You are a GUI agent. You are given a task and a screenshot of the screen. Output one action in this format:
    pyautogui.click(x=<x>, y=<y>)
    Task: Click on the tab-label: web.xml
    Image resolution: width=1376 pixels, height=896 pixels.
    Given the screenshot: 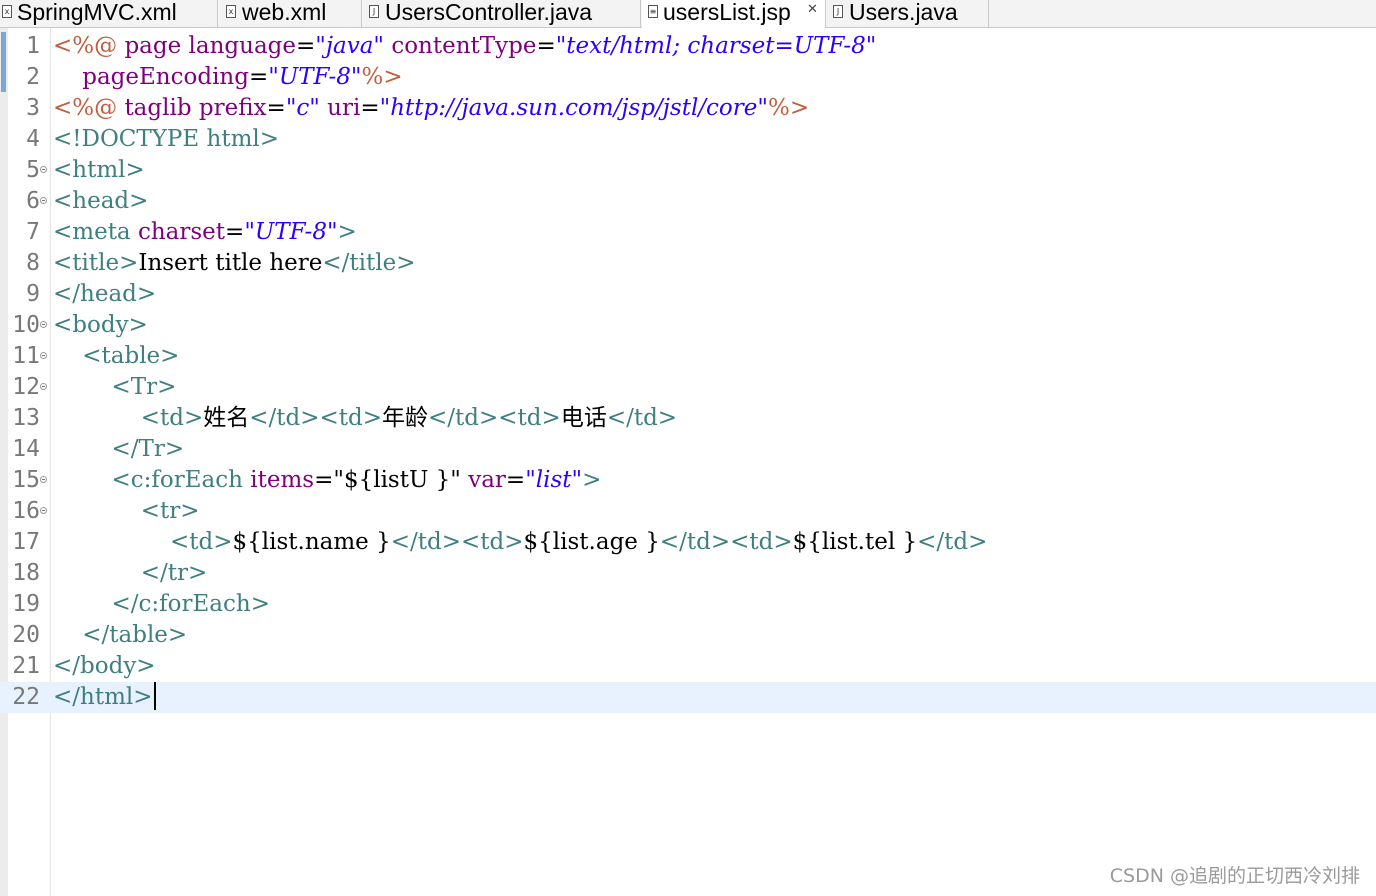 What is the action you would take?
    pyautogui.click(x=284, y=12)
    